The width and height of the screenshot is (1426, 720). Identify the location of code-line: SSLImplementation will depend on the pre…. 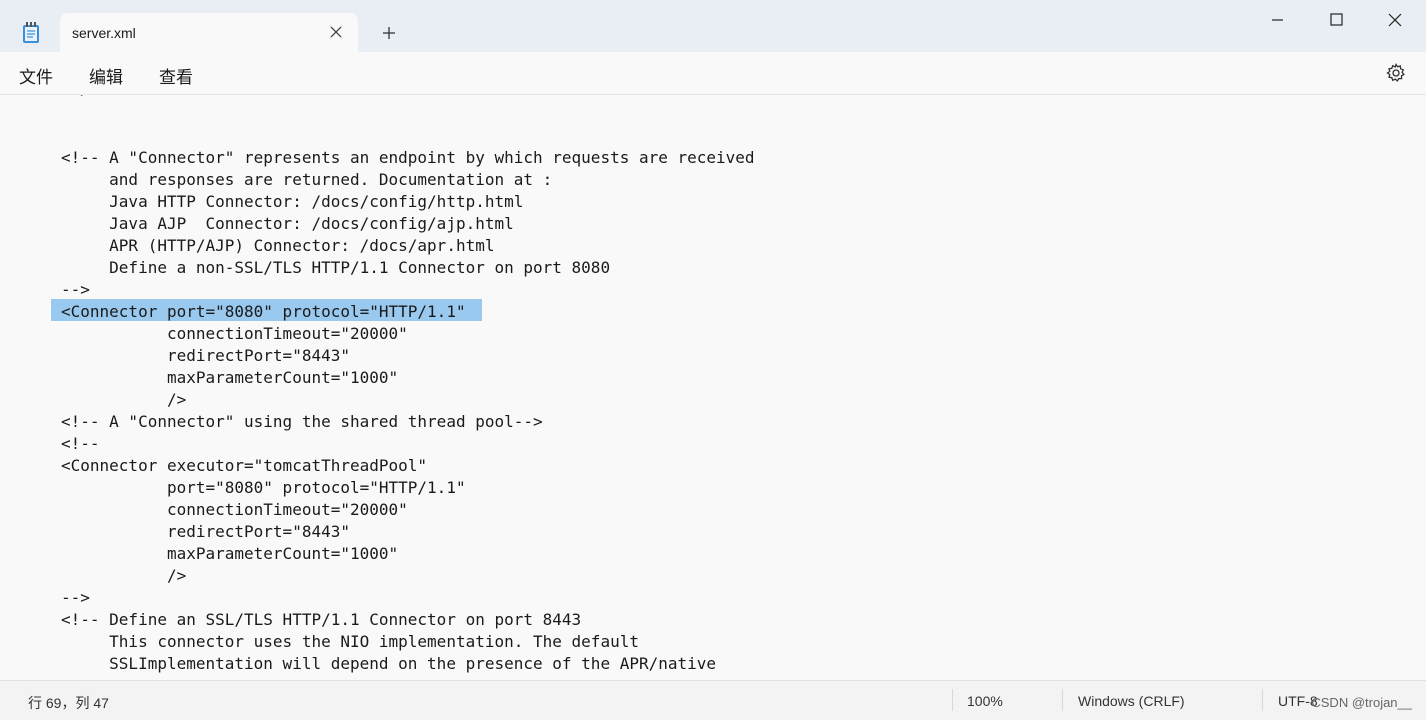
(389, 663).